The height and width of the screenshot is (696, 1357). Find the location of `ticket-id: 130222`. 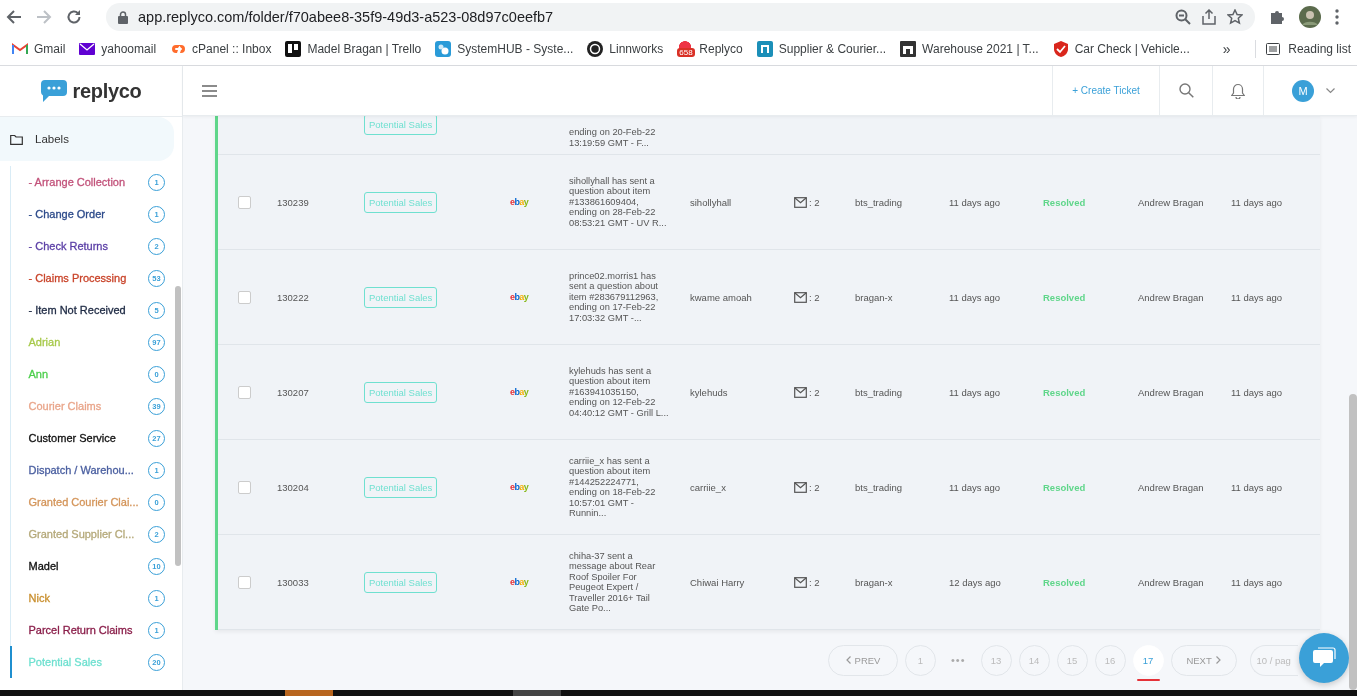

ticket-id: 130222 is located at coordinates (293, 297).